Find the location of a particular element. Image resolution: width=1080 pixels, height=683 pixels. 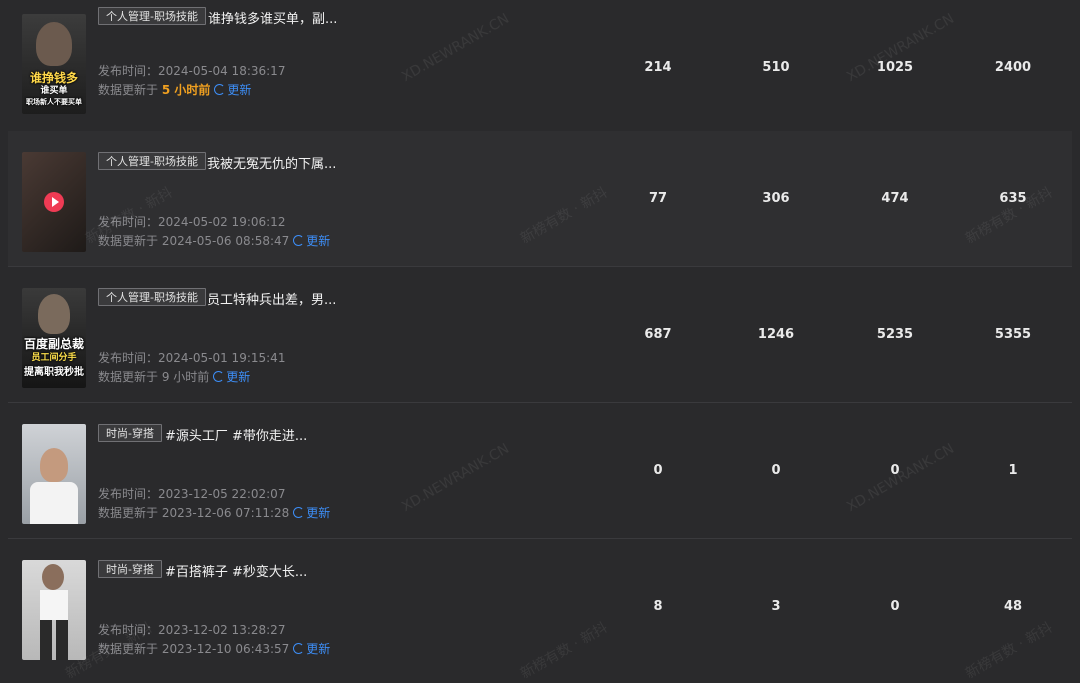

thumb-caption-line: 员工间分手 is located at coordinates (54, 358).